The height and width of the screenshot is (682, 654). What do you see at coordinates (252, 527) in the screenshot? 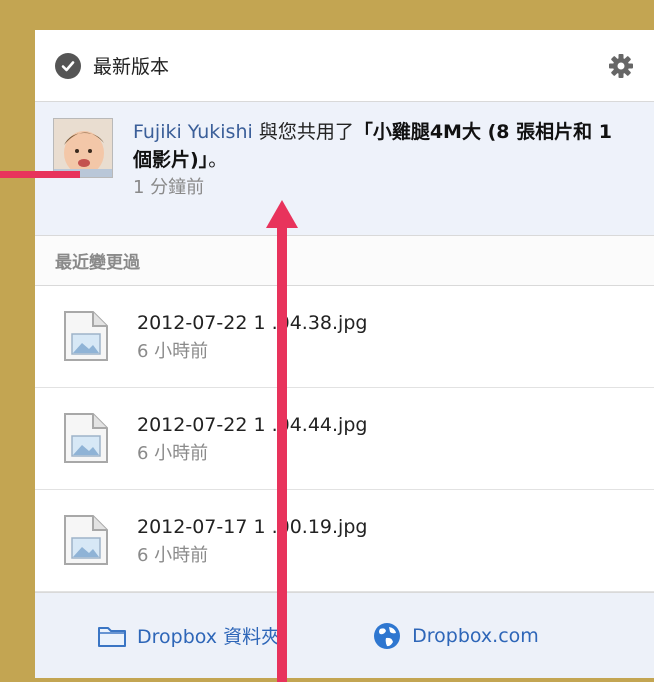
I see `file-name: 2012-07-17 1 .00.19.jpg` at bounding box center [252, 527].